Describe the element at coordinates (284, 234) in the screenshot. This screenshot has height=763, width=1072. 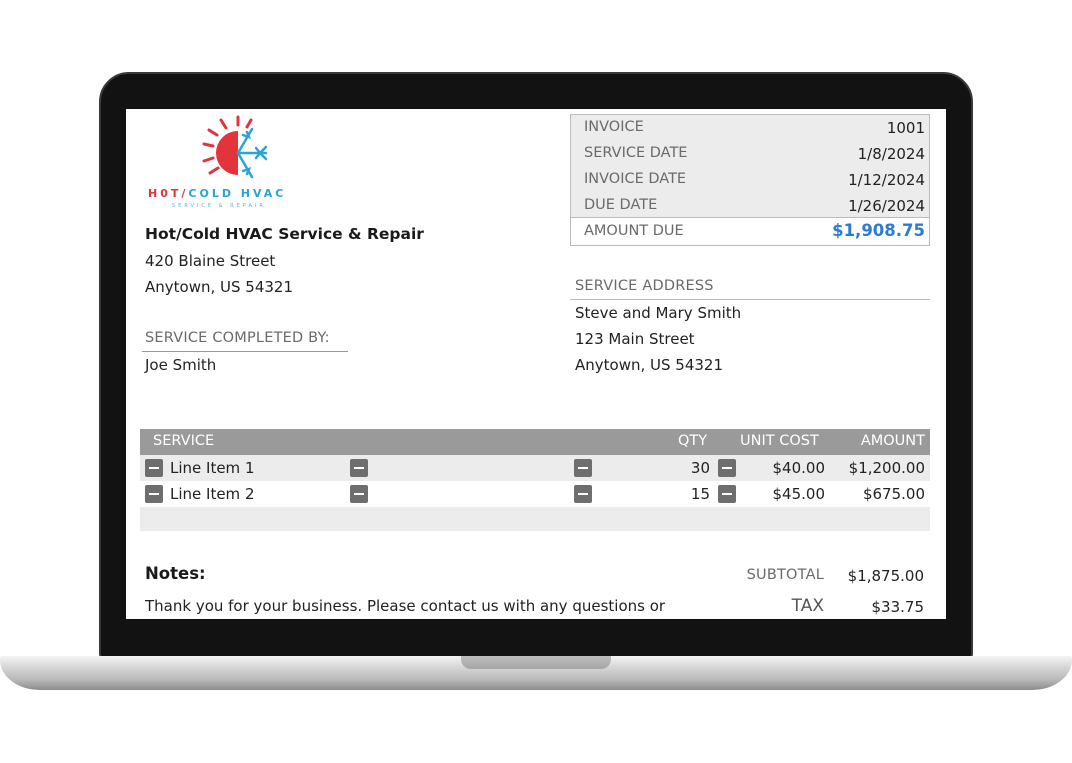
I see `company-name: Hot/Cold HVAC Service & Repair` at that location.